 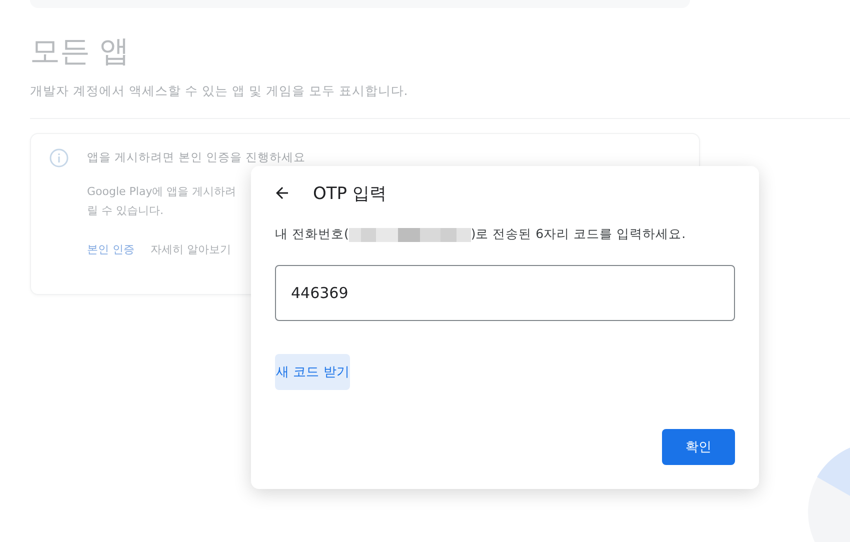 What do you see at coordinates (312, 234) in the screenshot?
I see `instruction-text: 내 전화번호(` at bounding box center [312, 234].